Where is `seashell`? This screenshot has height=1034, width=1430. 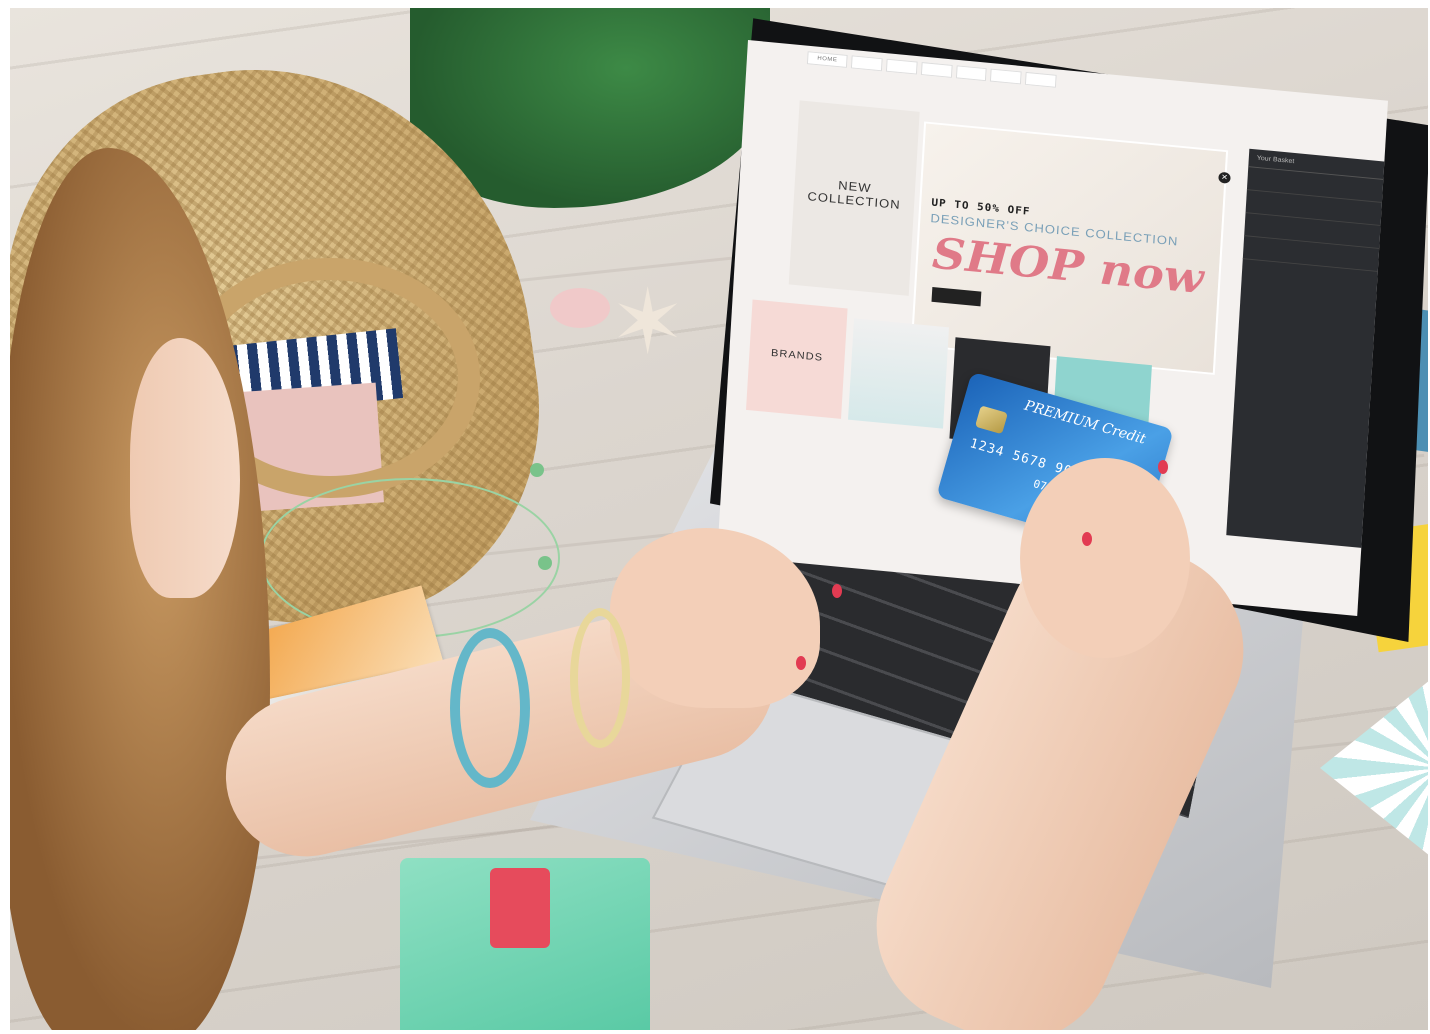 seashell is located at coordinates (580, 308).